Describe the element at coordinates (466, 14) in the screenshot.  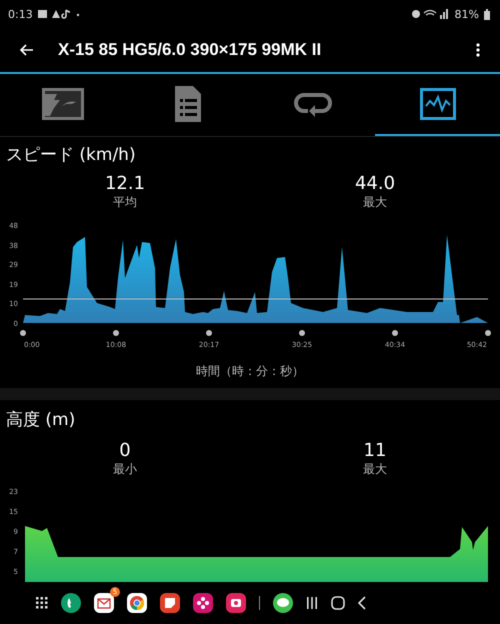
I see `battery-level: 81%` at that location.